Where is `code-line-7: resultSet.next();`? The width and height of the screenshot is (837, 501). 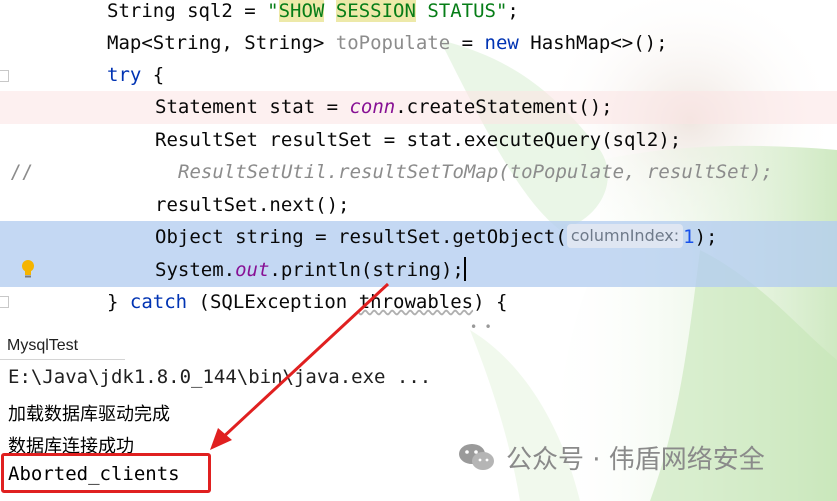
code-line-7: resultSet.next(); is located at coordinates (418, 205).